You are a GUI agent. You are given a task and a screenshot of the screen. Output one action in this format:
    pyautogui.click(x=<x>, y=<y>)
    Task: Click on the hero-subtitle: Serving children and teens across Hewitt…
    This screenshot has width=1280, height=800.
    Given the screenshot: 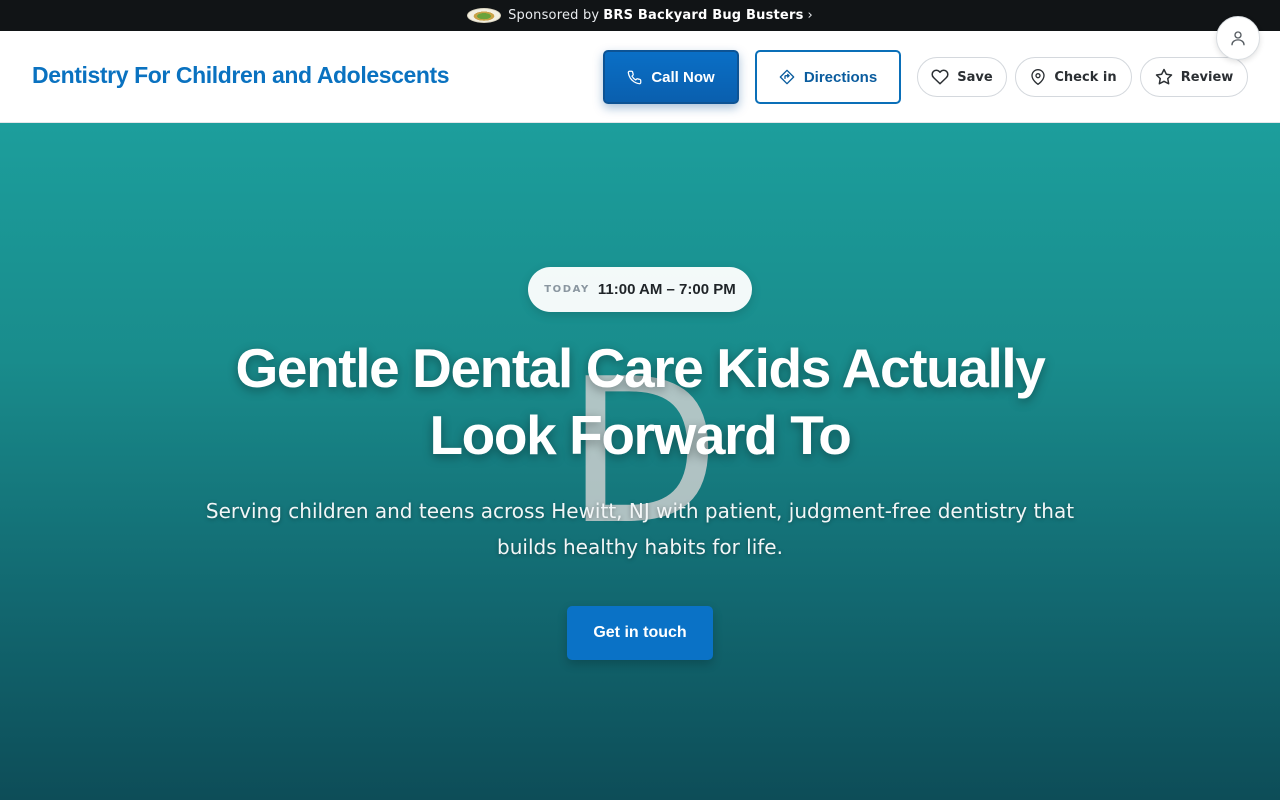 What is the action you would take?
    pyautogui.click(x=640, y=529)
    